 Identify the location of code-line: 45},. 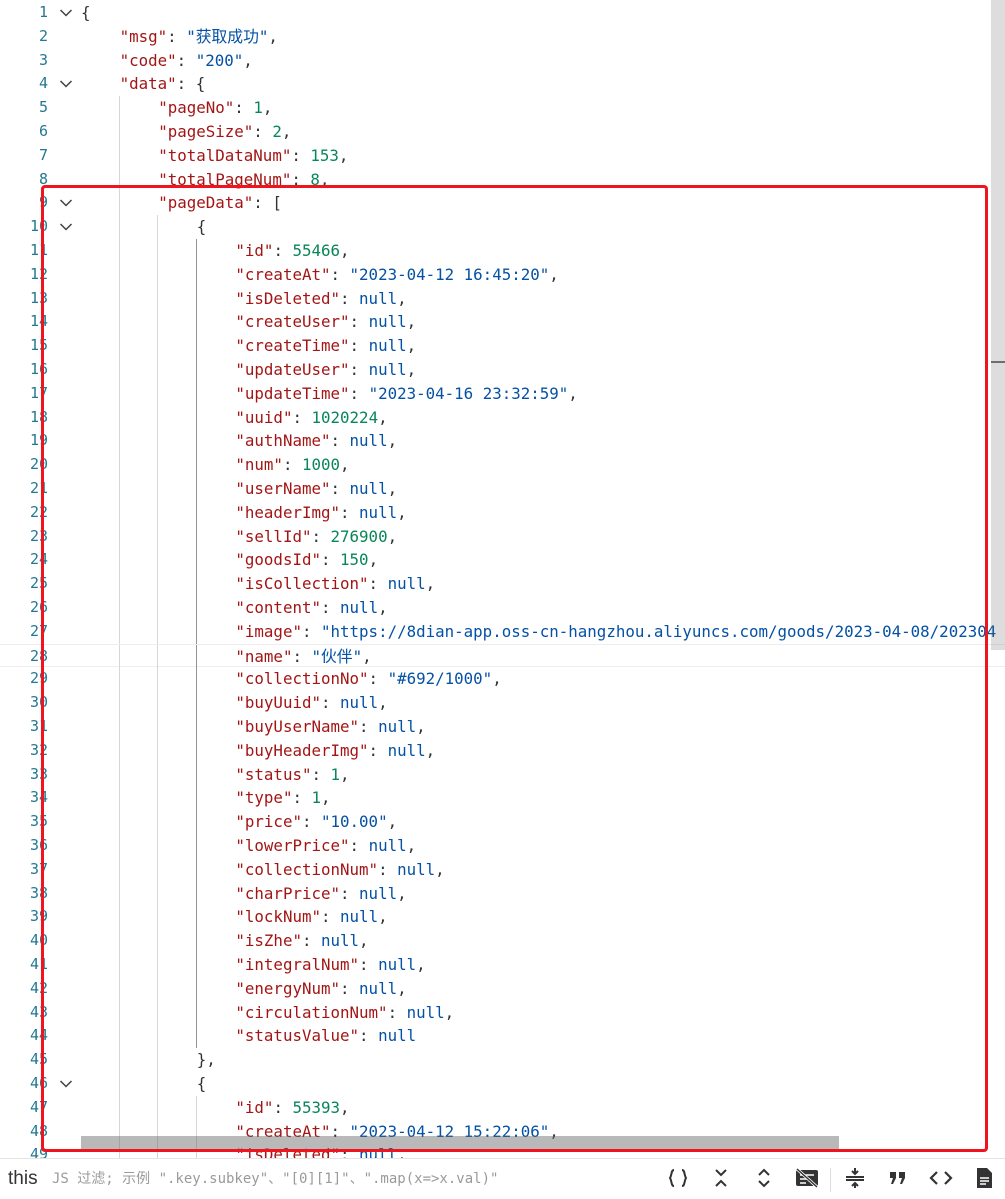
(502, 1060).